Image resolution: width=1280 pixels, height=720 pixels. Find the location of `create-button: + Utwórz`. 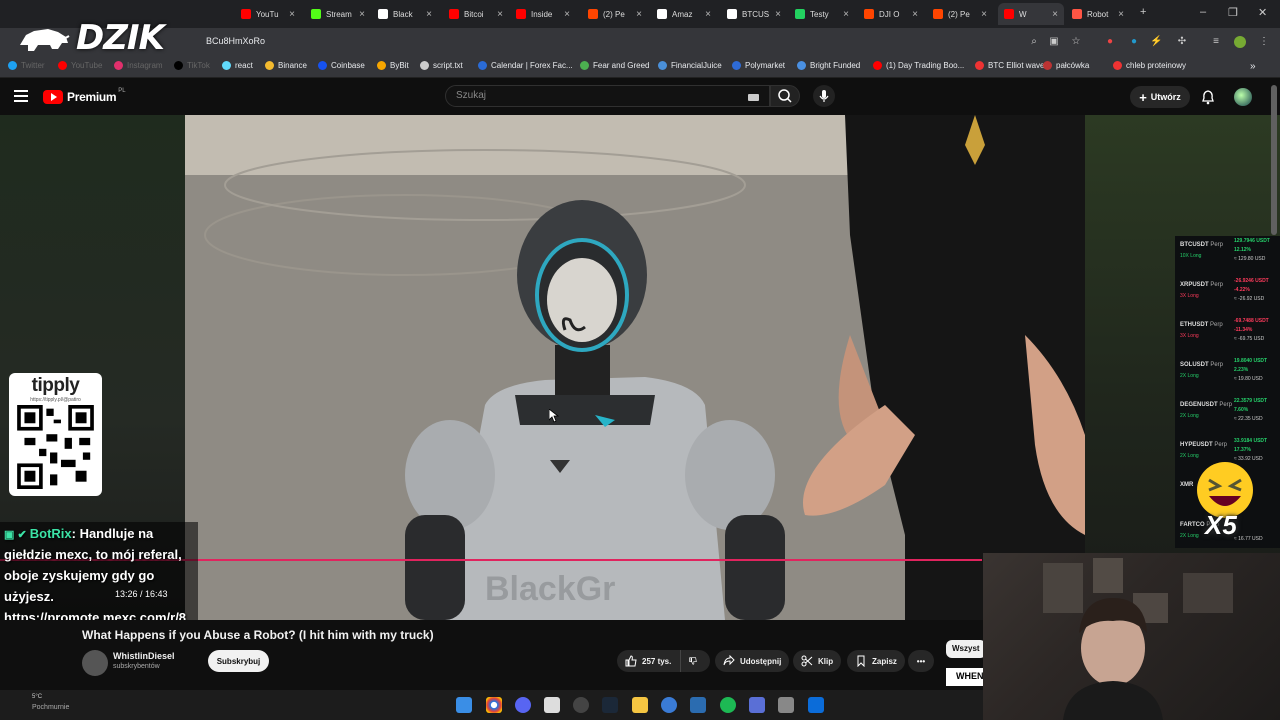

create-button: + Utwórz is located at coordinates (1160, 97).